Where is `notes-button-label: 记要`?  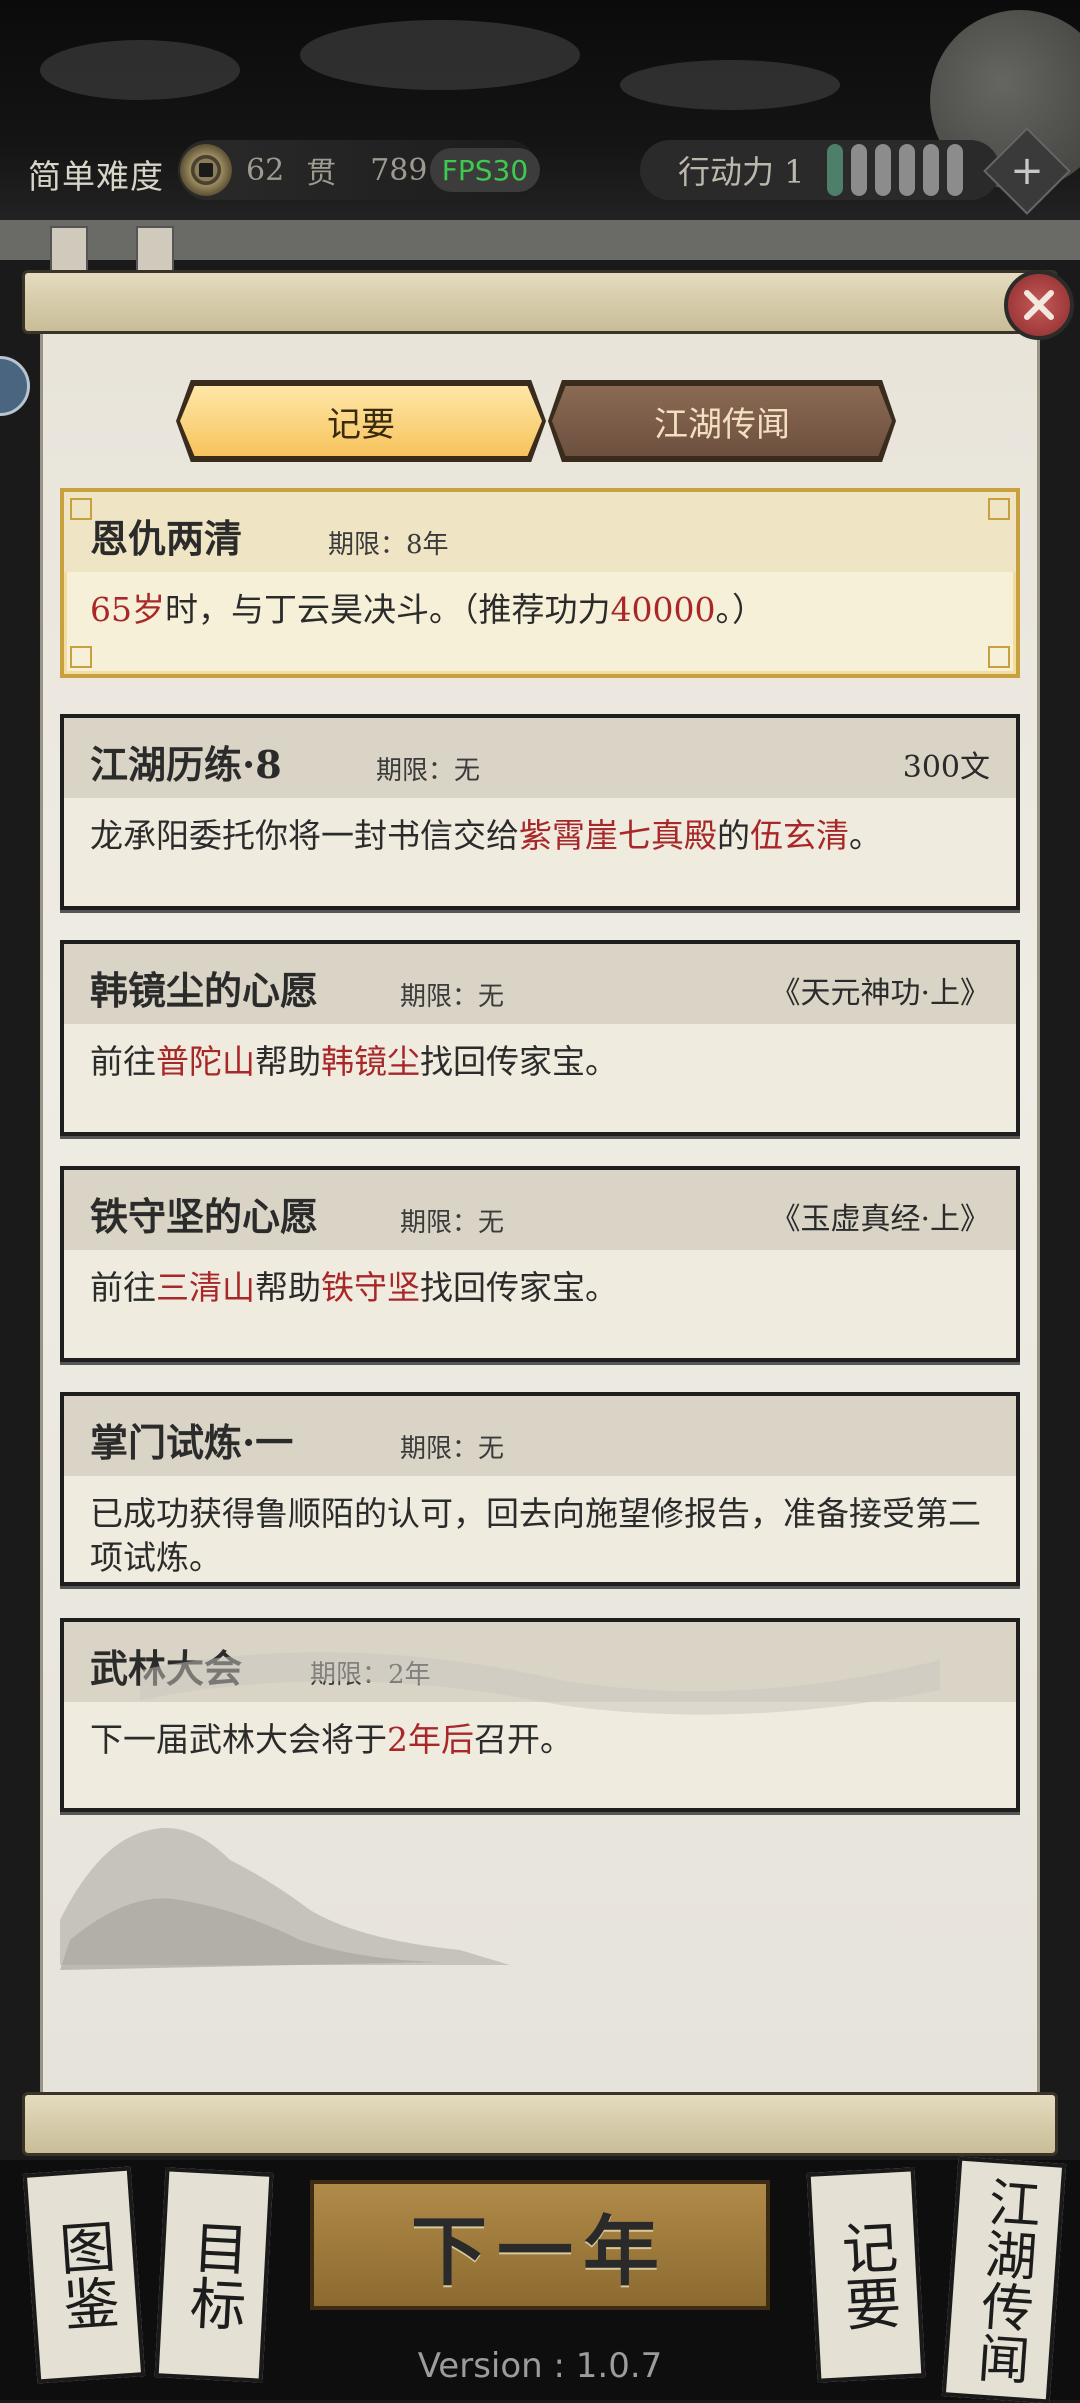
notes-button-label: 记要 is located at coordinates (866, 2275).